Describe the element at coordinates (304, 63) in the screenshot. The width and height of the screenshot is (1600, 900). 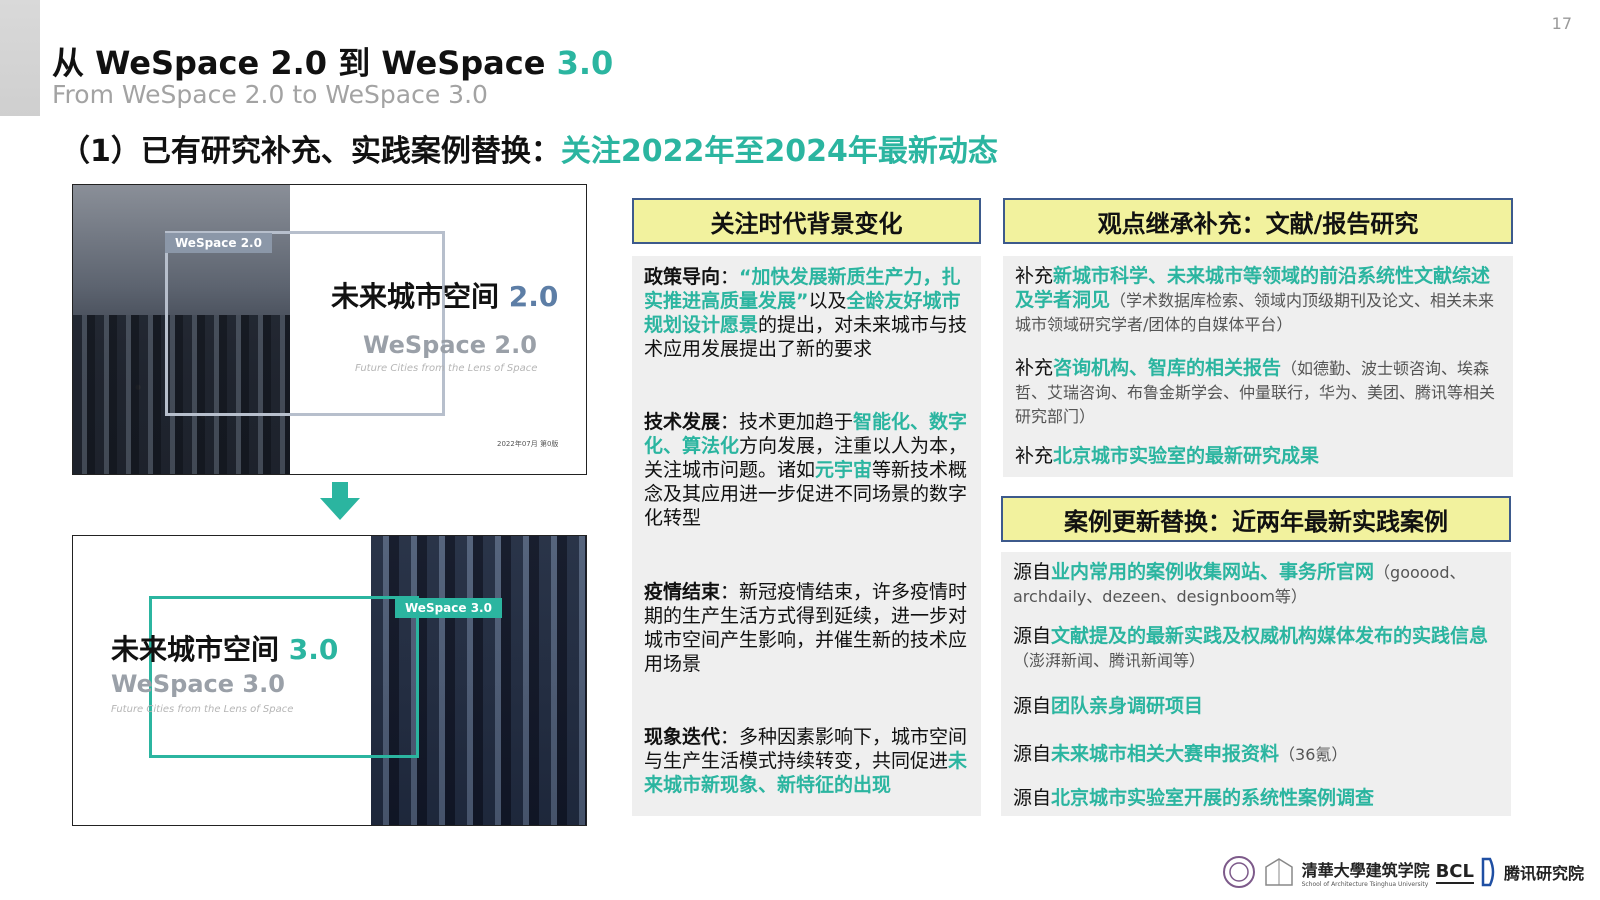
I see `title-prefix: 从 WeSpace 2.0 到 WeSpace` at that location.